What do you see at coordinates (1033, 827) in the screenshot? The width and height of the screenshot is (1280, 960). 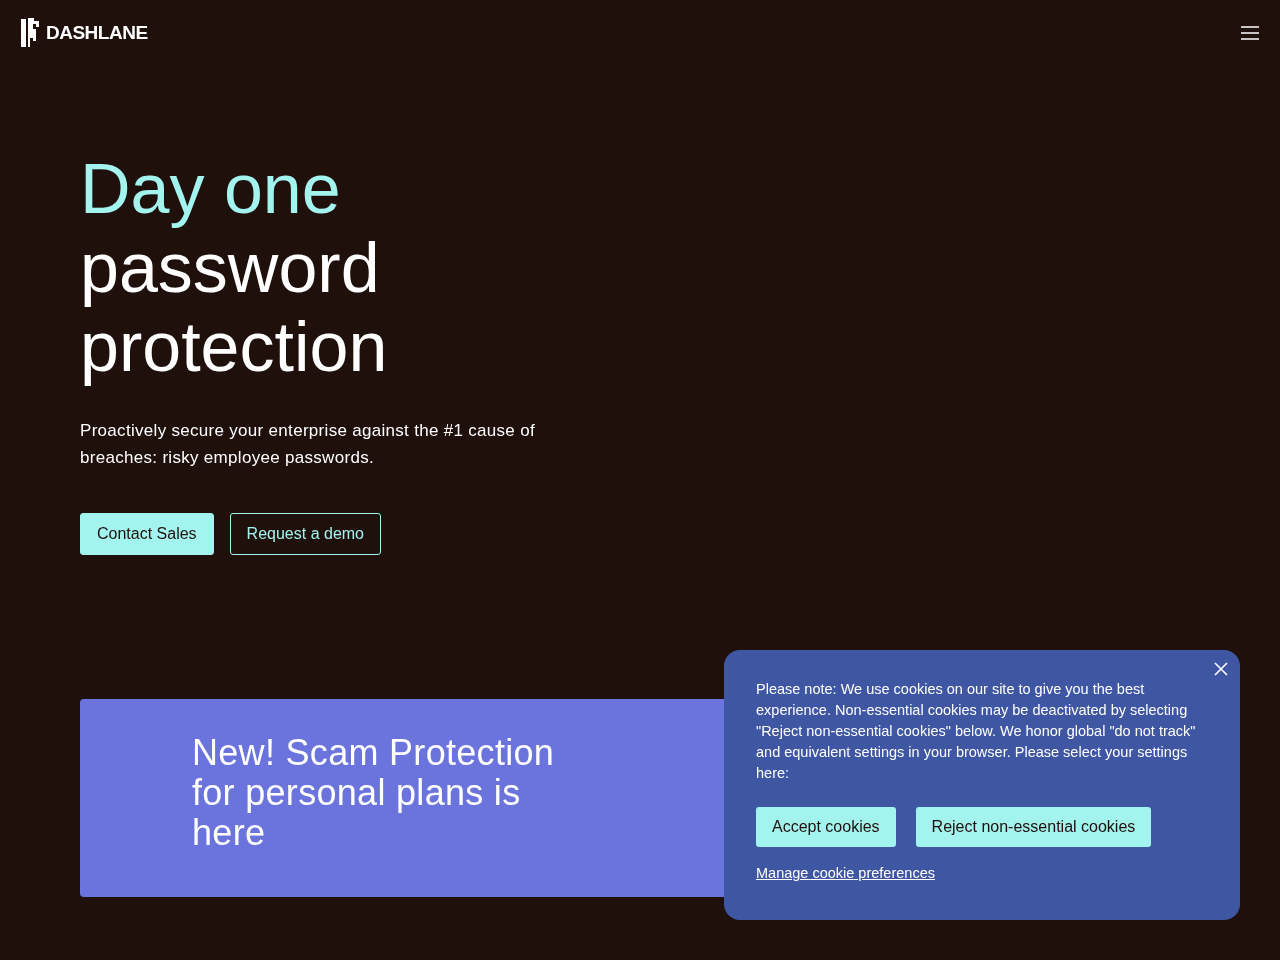 I see `reject-cookies-button: Reject non-essential cookies` at bounding box center [1033, 827].